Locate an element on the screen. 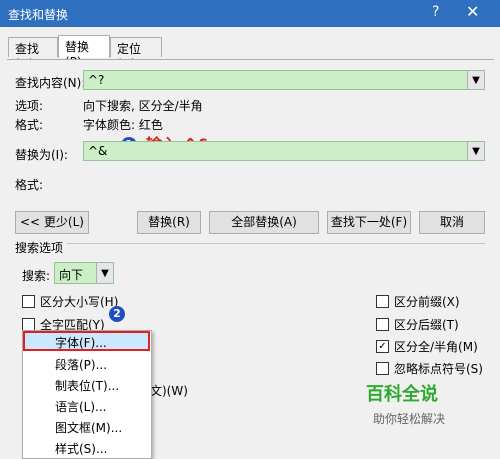  search-options-heading: 搜索选项 is located at coordinates (41, 247).